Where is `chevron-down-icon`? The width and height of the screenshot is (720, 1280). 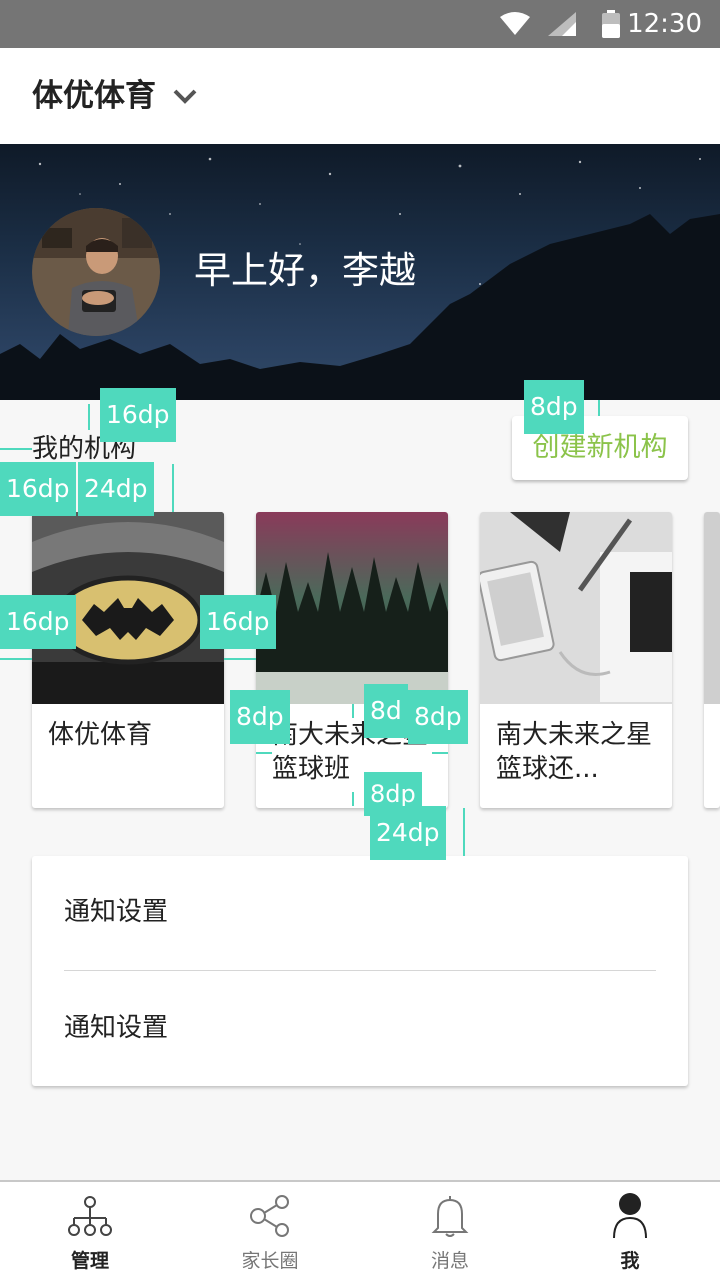 chevron-down-icon is located at coordinates (185, 96).